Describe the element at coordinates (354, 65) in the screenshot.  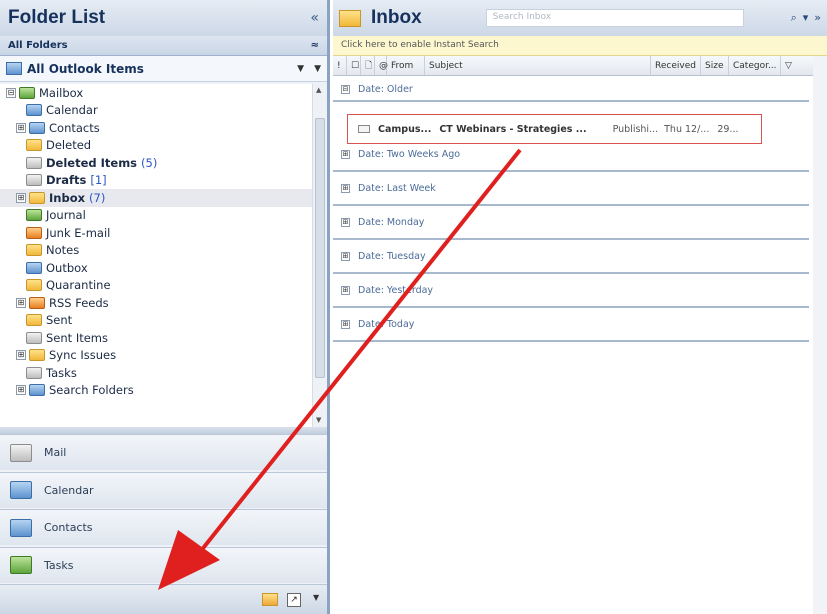
I see `icon-column: ☐` at that location.